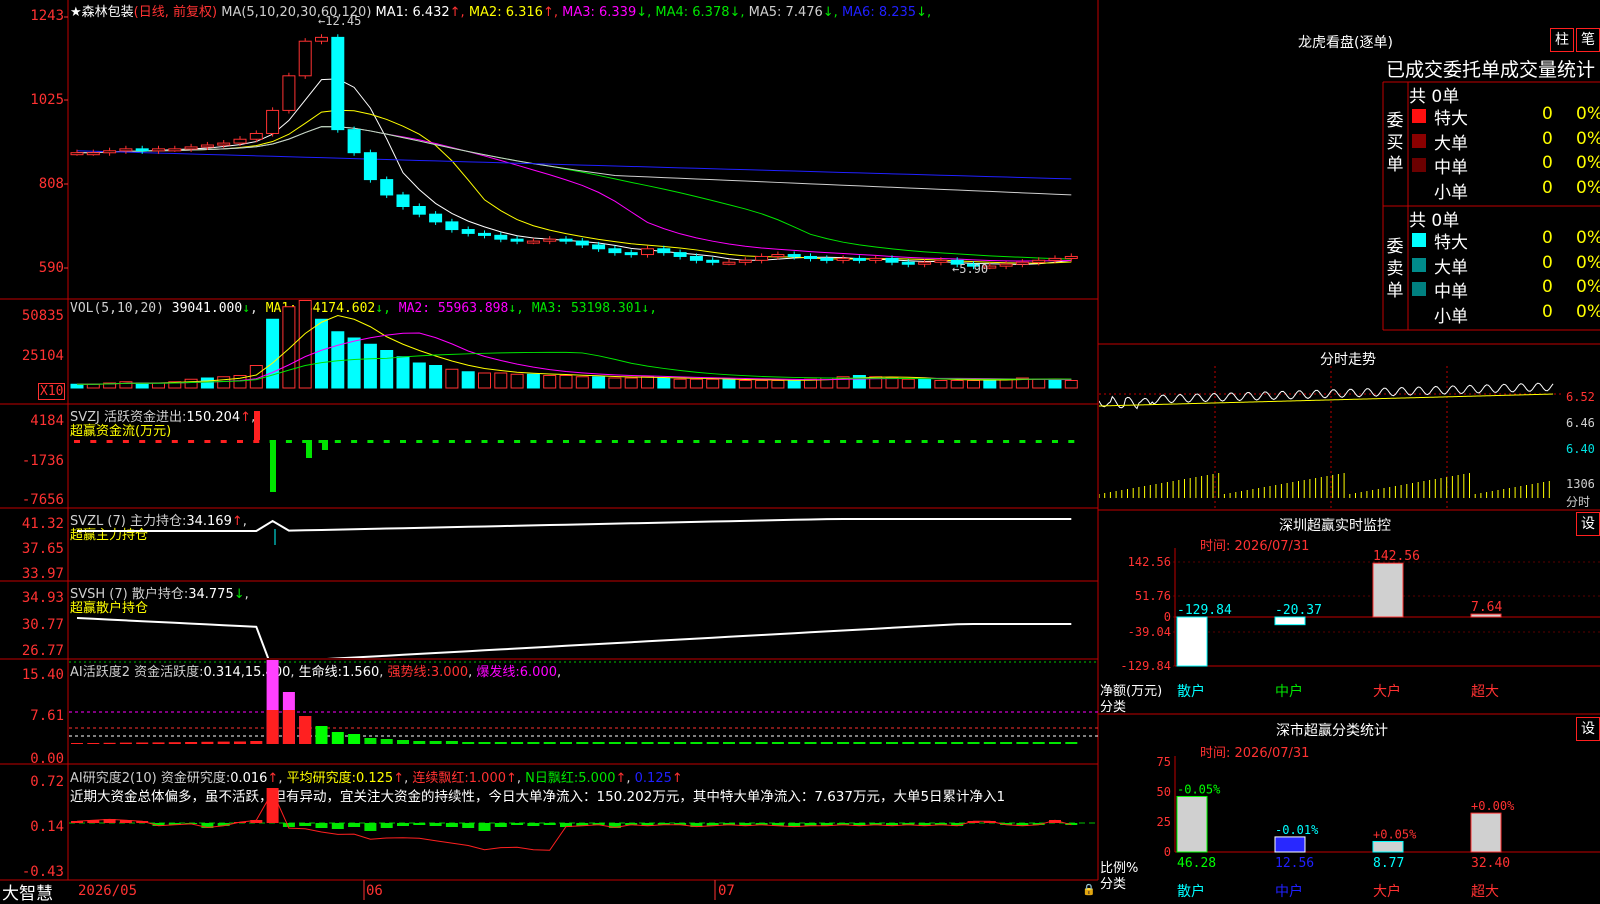 The height and width of the screenshot is (904, 1600). Describe the element at coordinates (1395, 143) in the screenshot. I see `buy-side-label: 委买单` at that location.